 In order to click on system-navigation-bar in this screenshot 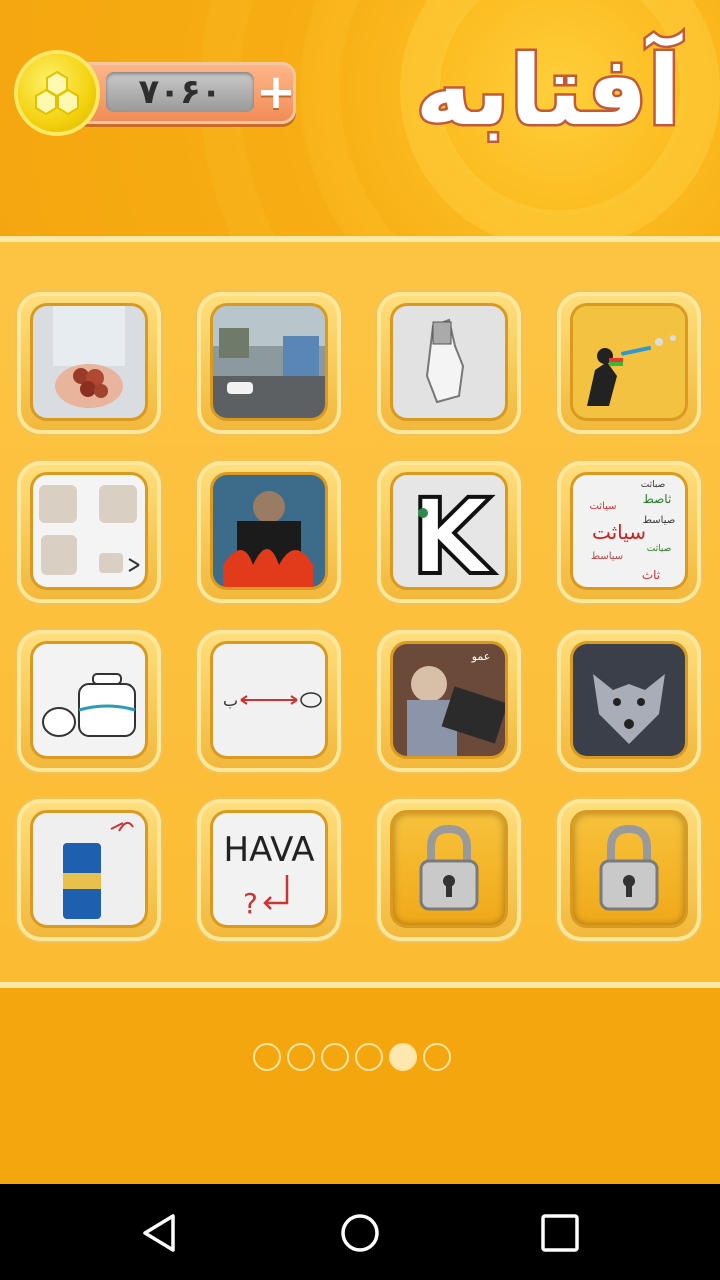, I will do `click(360, 1232)`.